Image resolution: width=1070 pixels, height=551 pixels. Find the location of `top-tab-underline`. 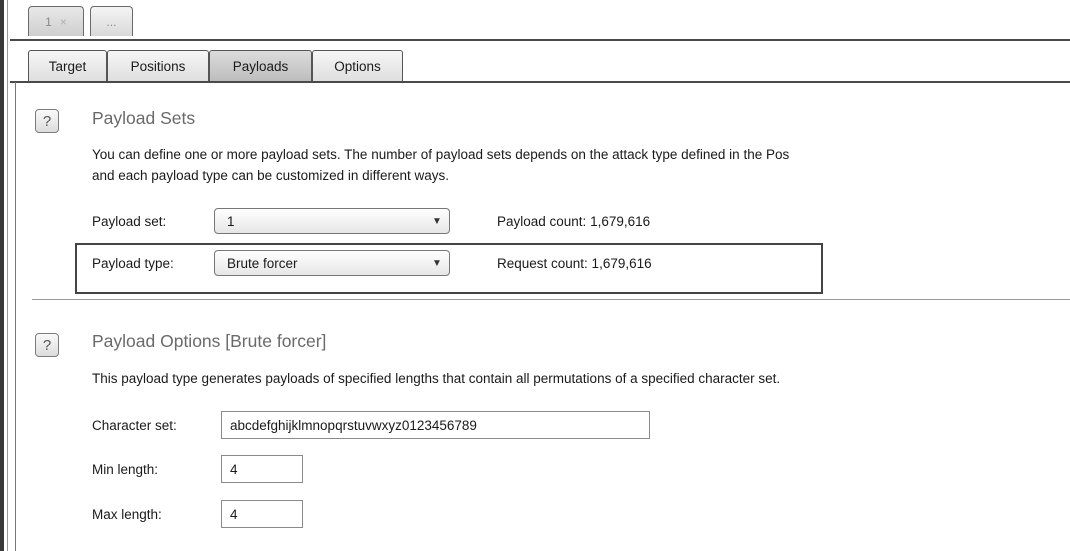

top-tab-underline is located at coordinates (540, 40).